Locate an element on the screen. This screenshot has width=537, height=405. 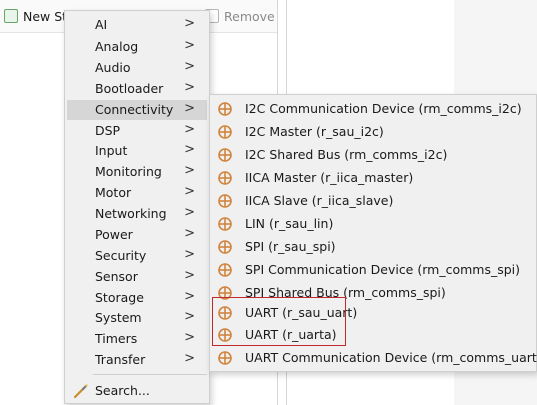
menu-separator is located at coordinates (150, 374).